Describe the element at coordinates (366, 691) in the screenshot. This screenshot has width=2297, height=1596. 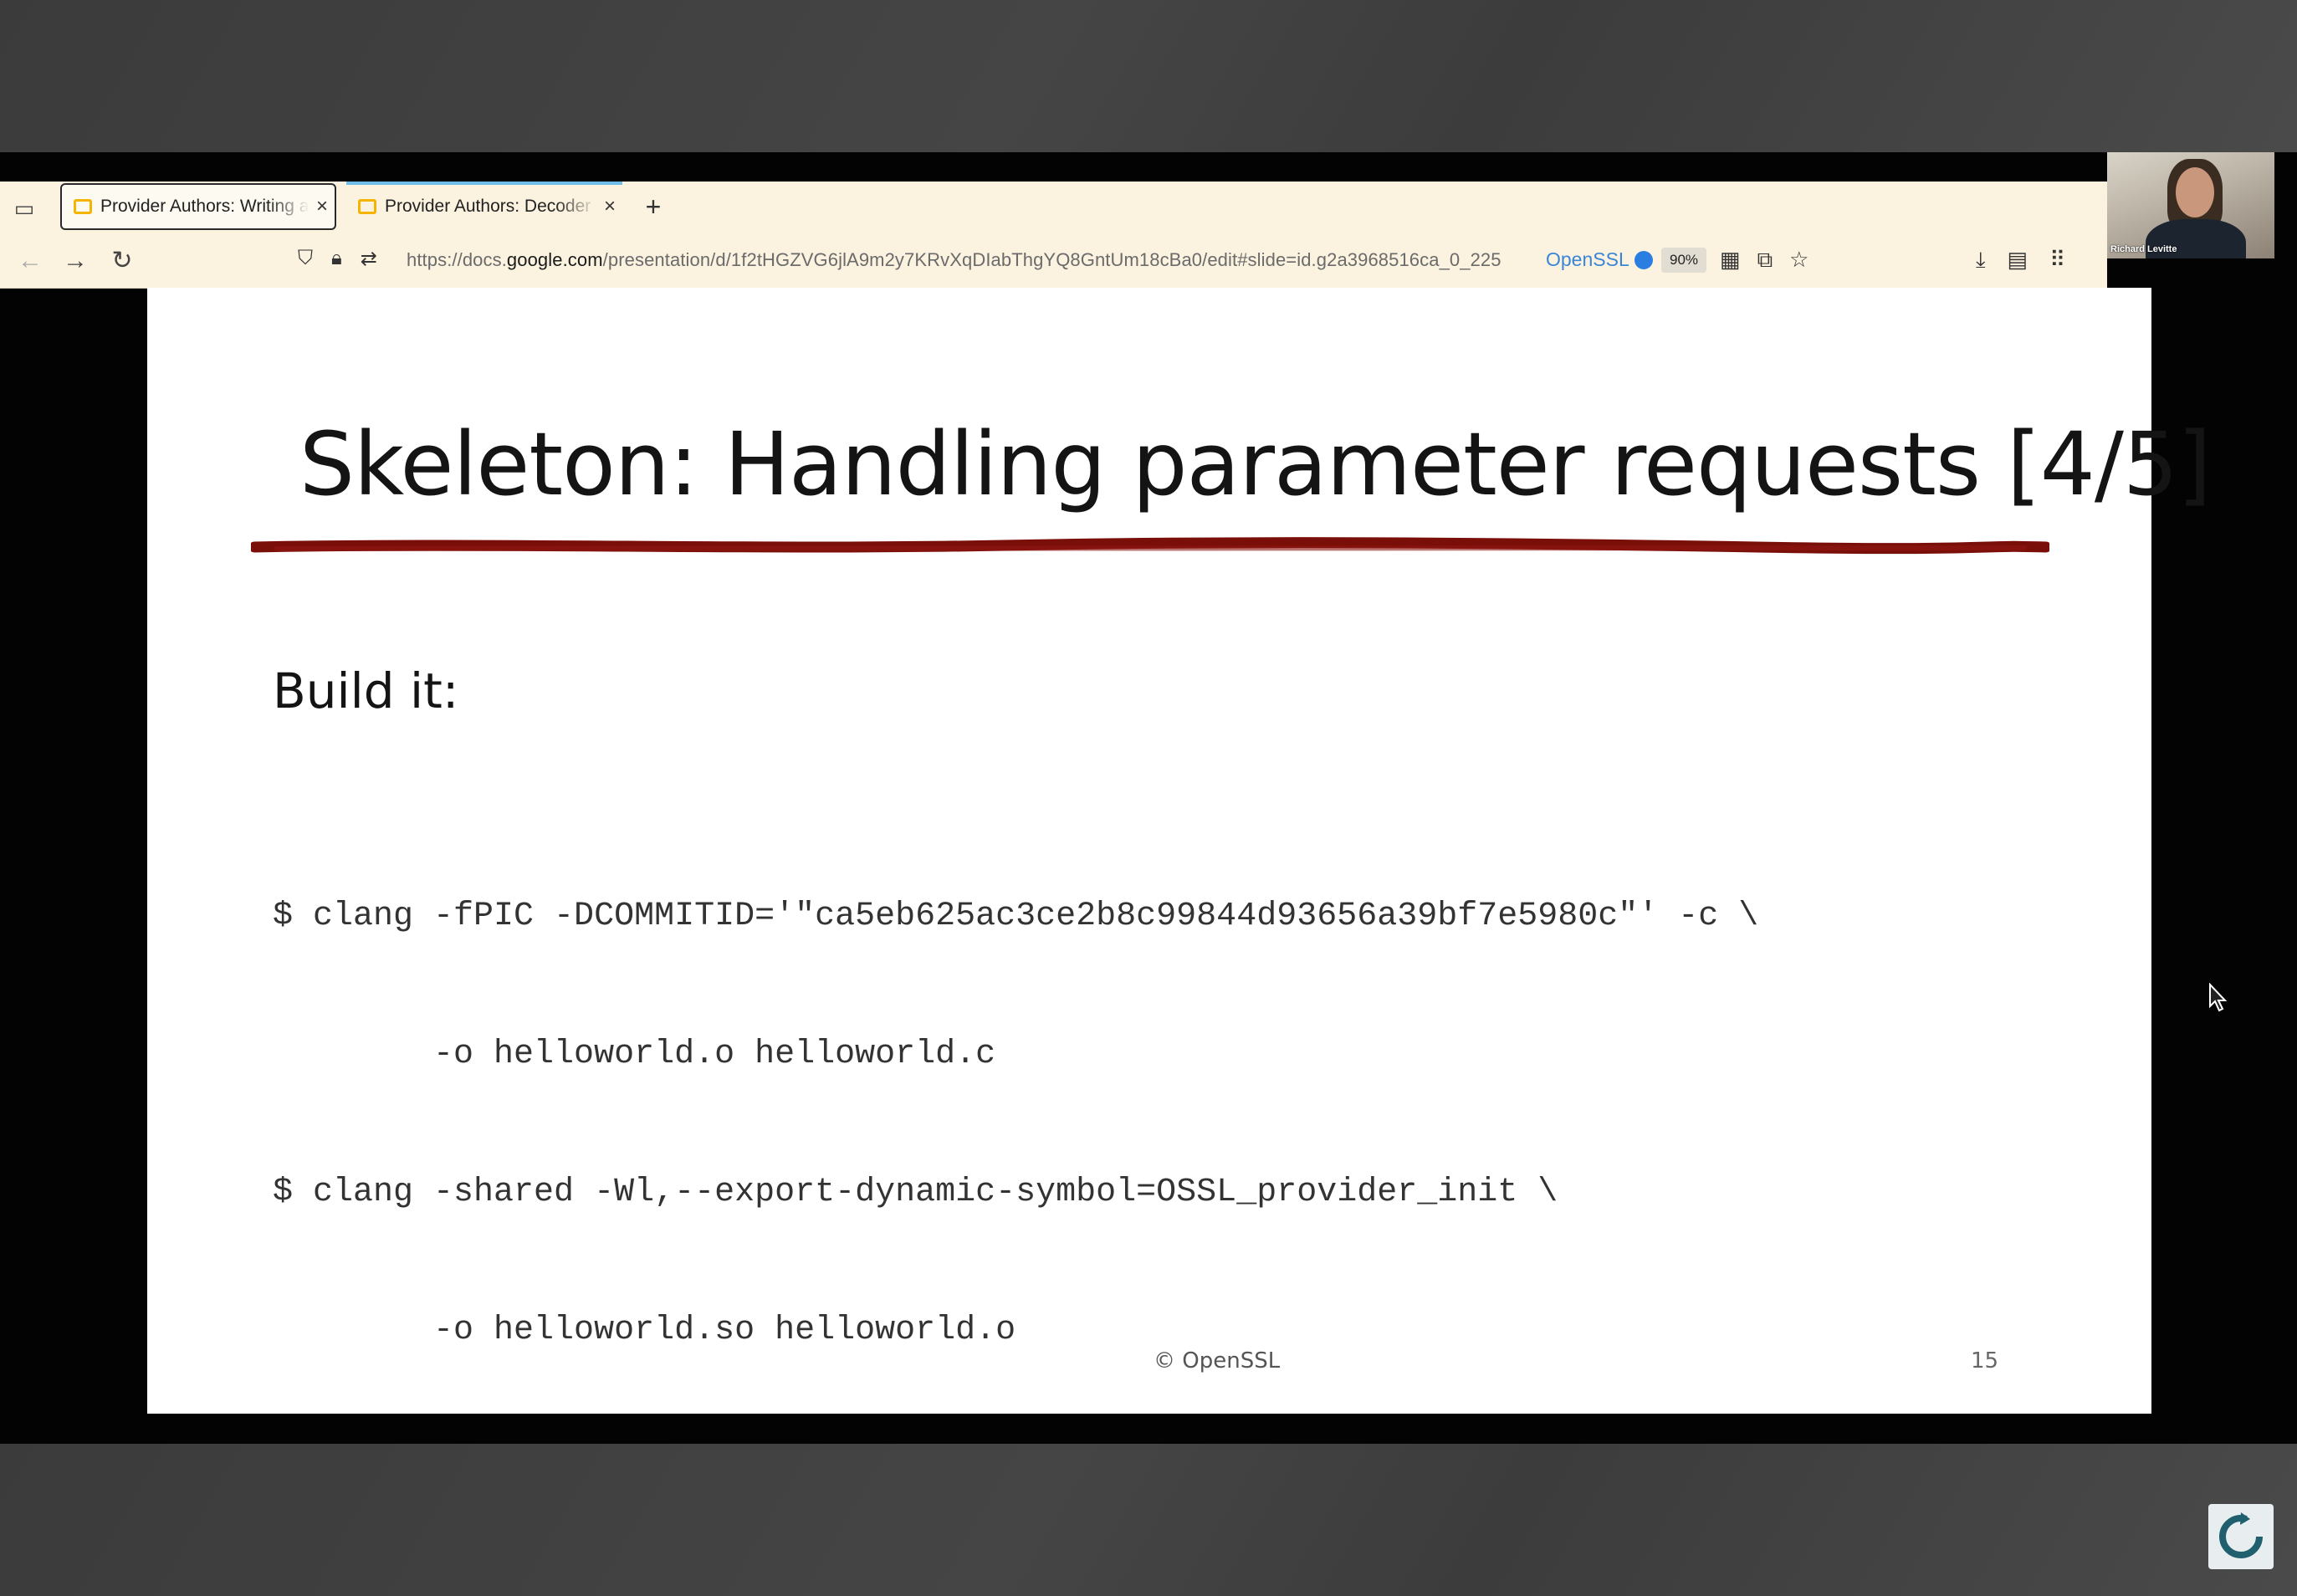
I see `slide-subheading: Build it:` at that location.